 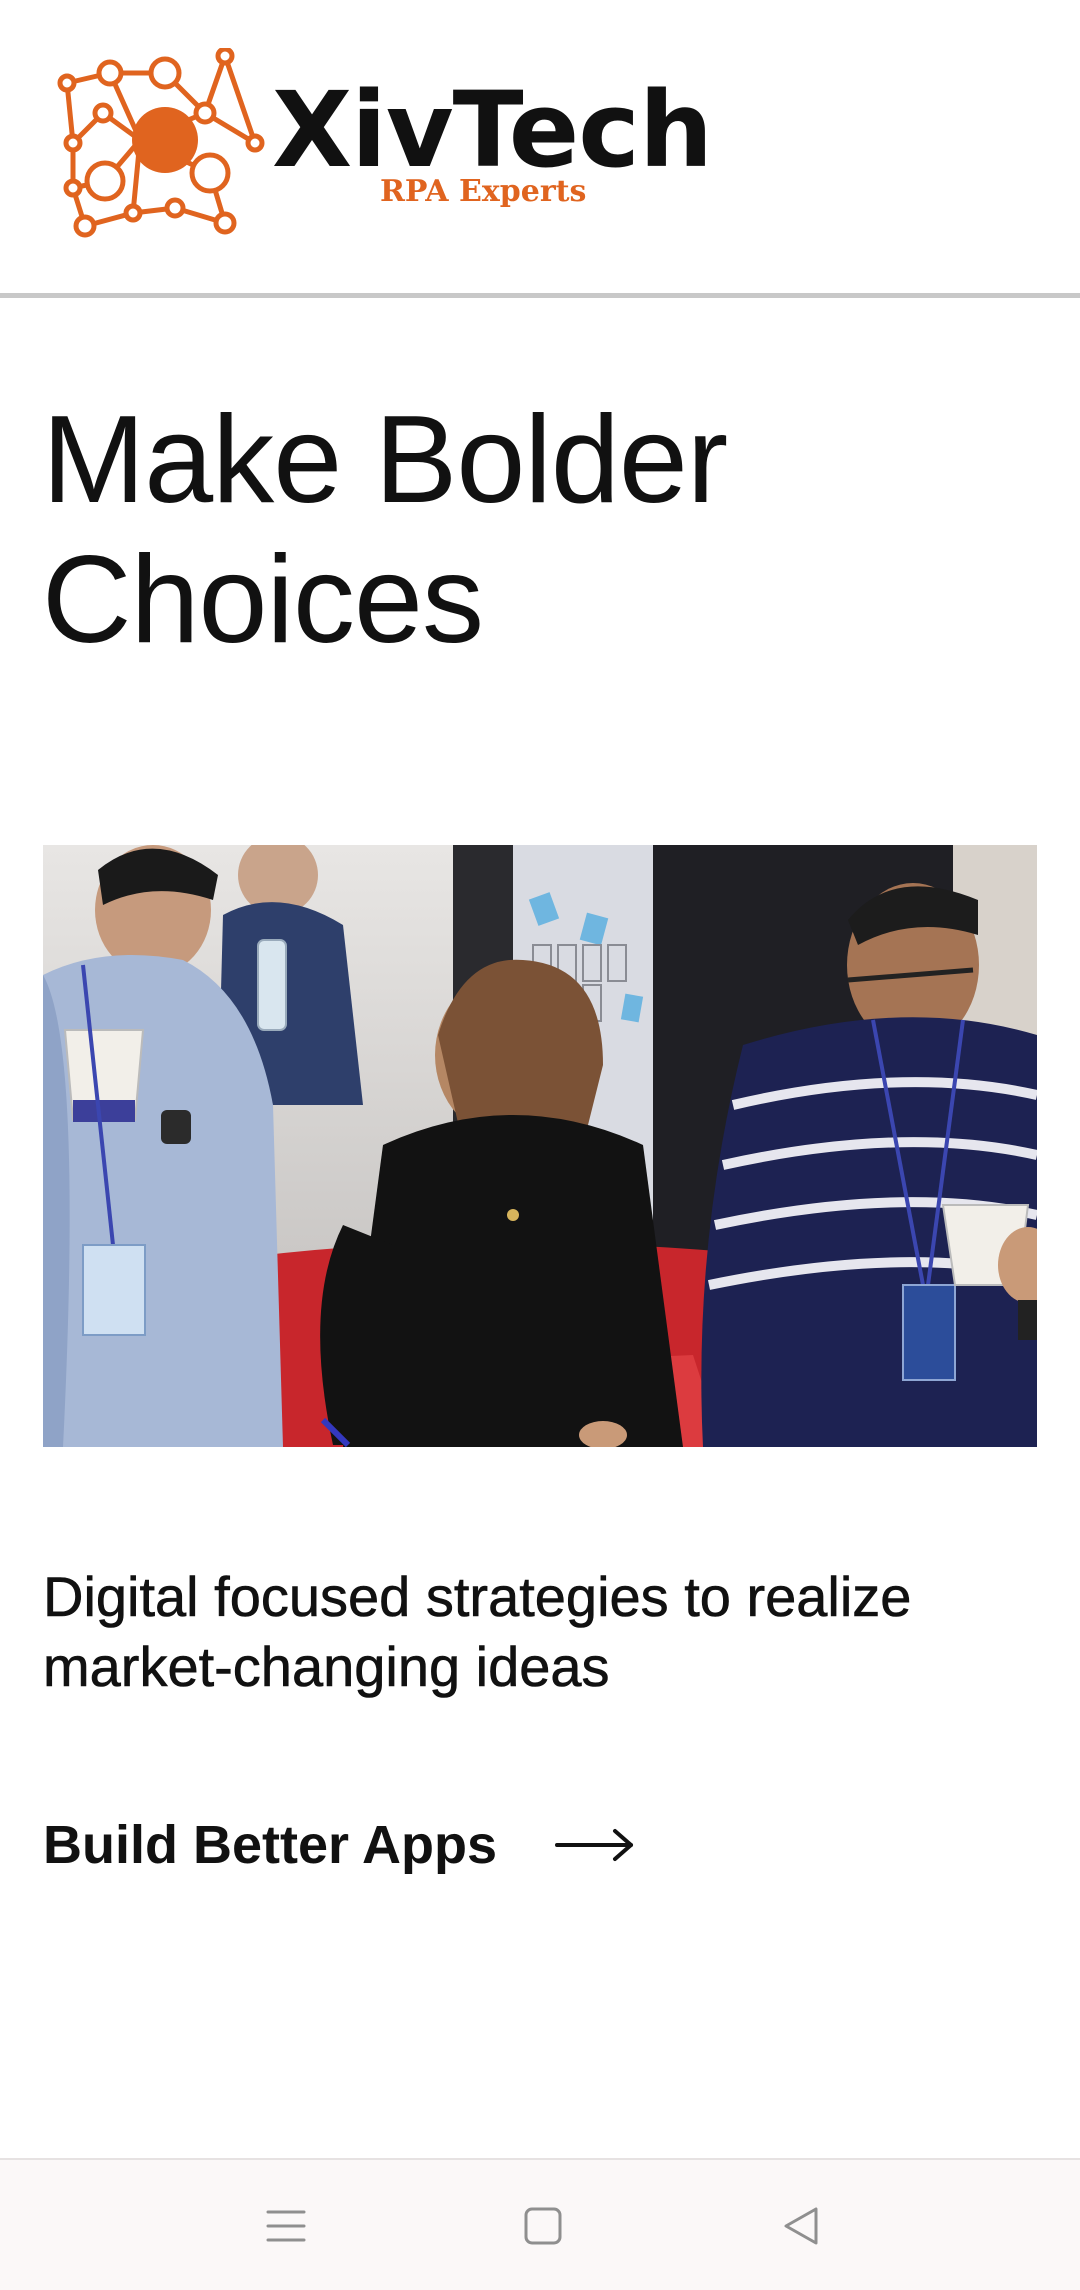 What do you see at coordinates (492, 130) in the screenshot?
I see `brand-name: XivTech` at bounding box center [492, 130].